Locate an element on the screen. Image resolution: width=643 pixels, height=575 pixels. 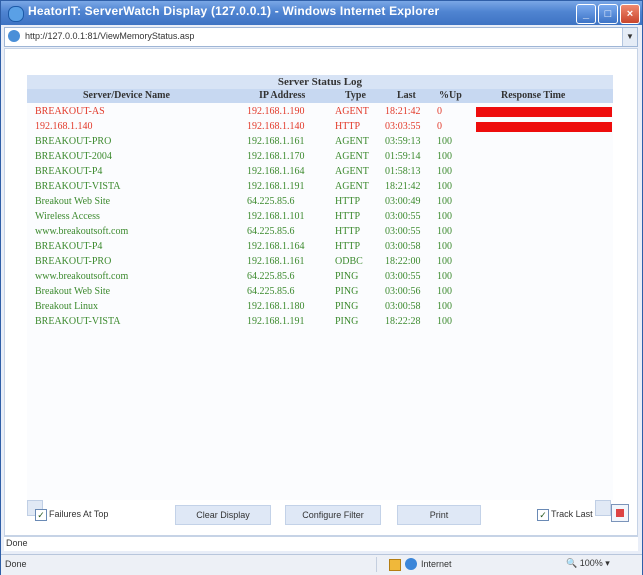
device-name: Breakout Web Site is located at coordinates (73, 291).